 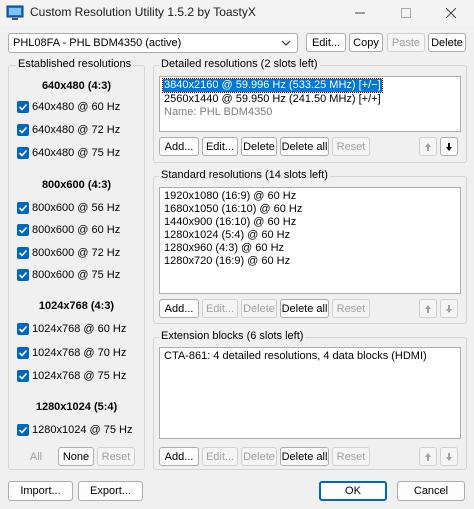 I want to click on checkbox-640x480-72: 640x480 @ 72 Hz, so click(x=68, y=130).